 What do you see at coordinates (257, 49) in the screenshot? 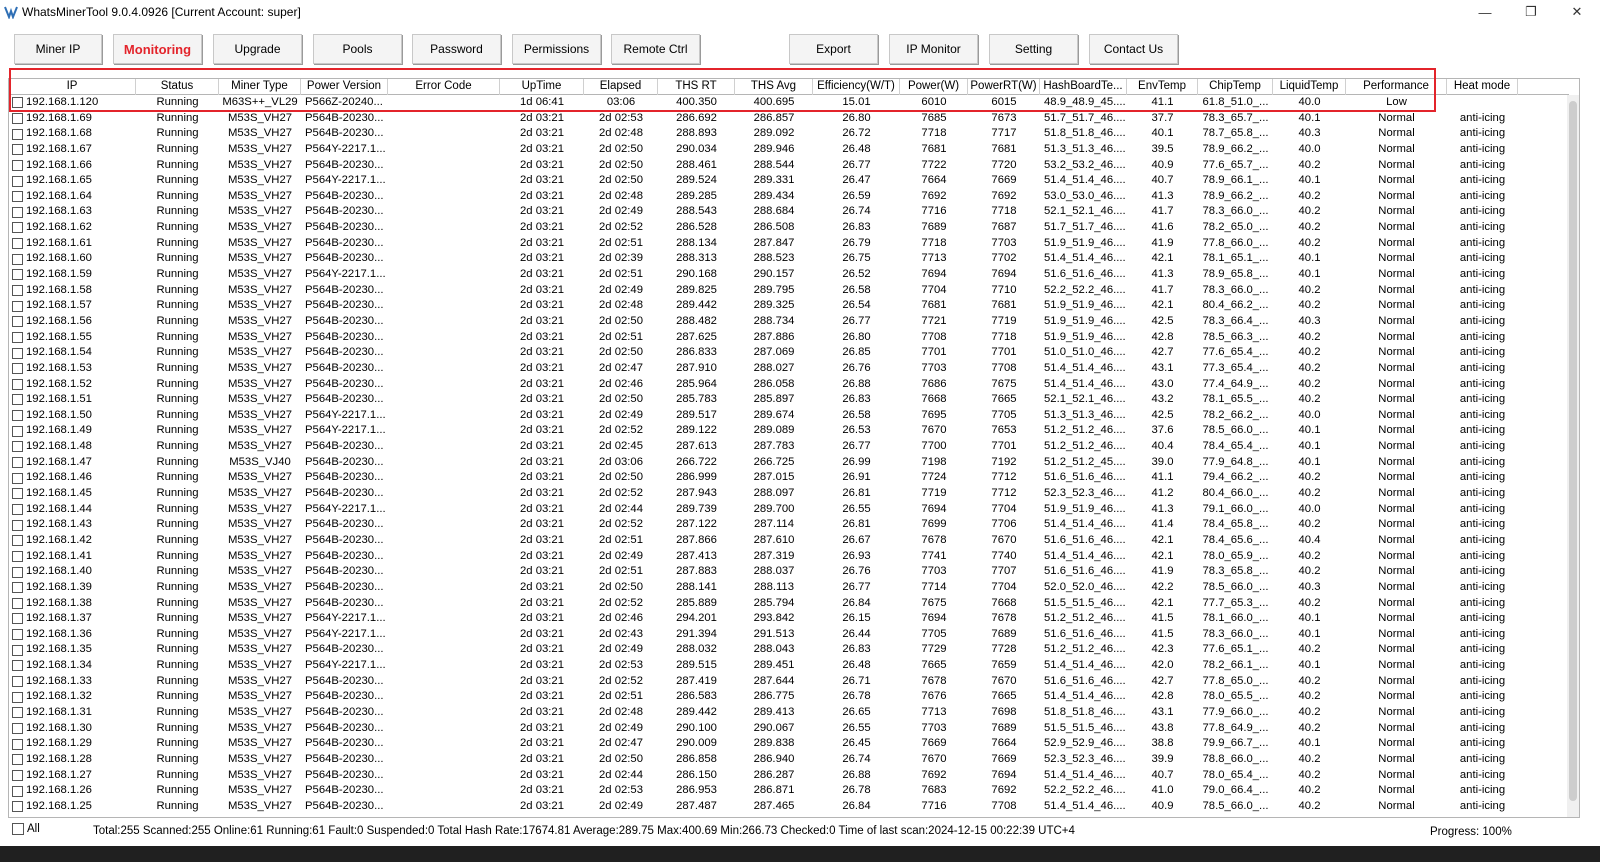
I see `upgrade-button: Upgrade` at bounding box center [257, 49].